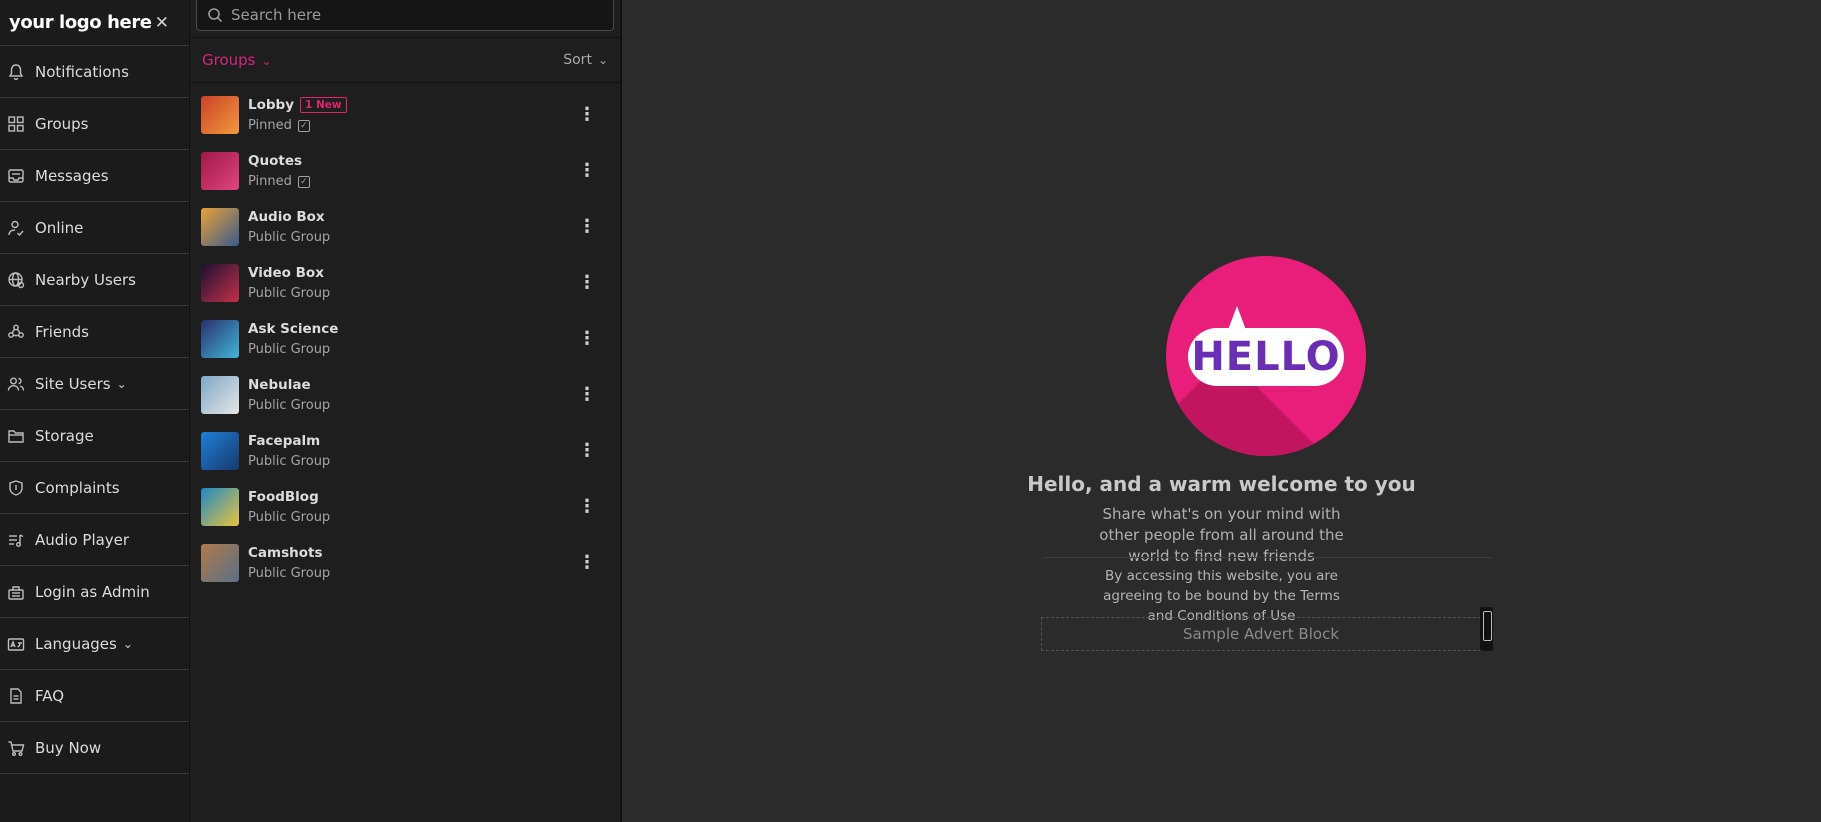 Image resolution: width=1821 pixels, height=822 pixels. I want to click on group-row: Ask Science Public Group ⋮, so click(405, 339).